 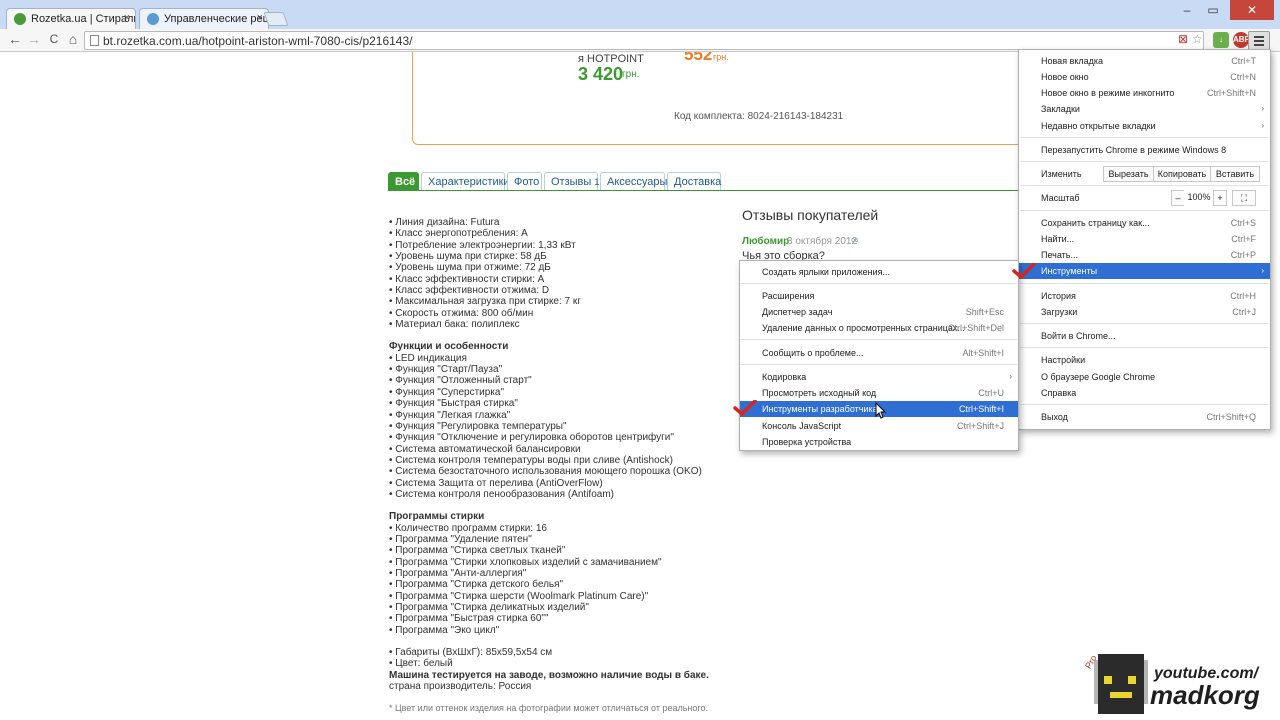 What do you see at coordinates (465, 181) in the screenshot?
I see `tab-characteristics: Характеристики` at bounding box center [465, 181].